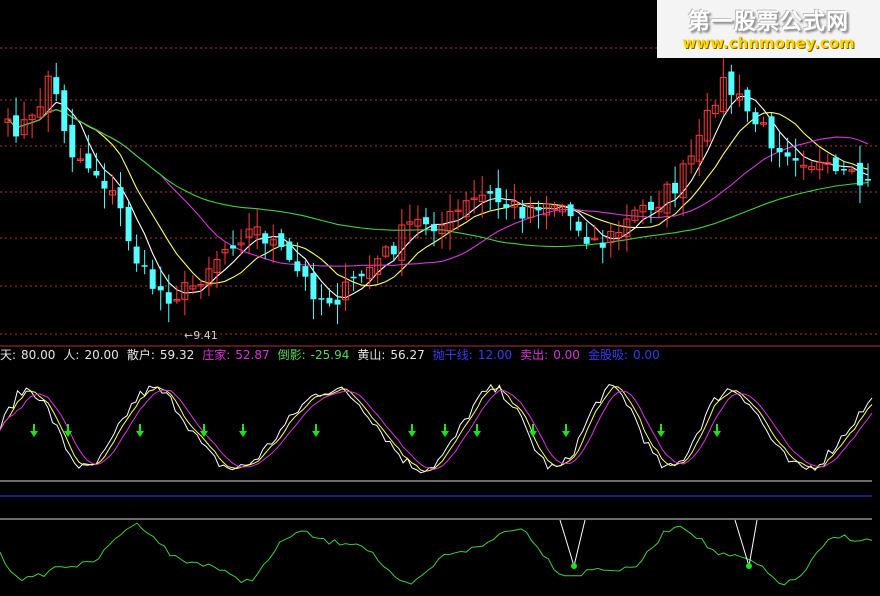  What do you see at coordinates (177, 355) in the screenshot?
I see `legend-value: 59.32` at bounding box center [177, 355].